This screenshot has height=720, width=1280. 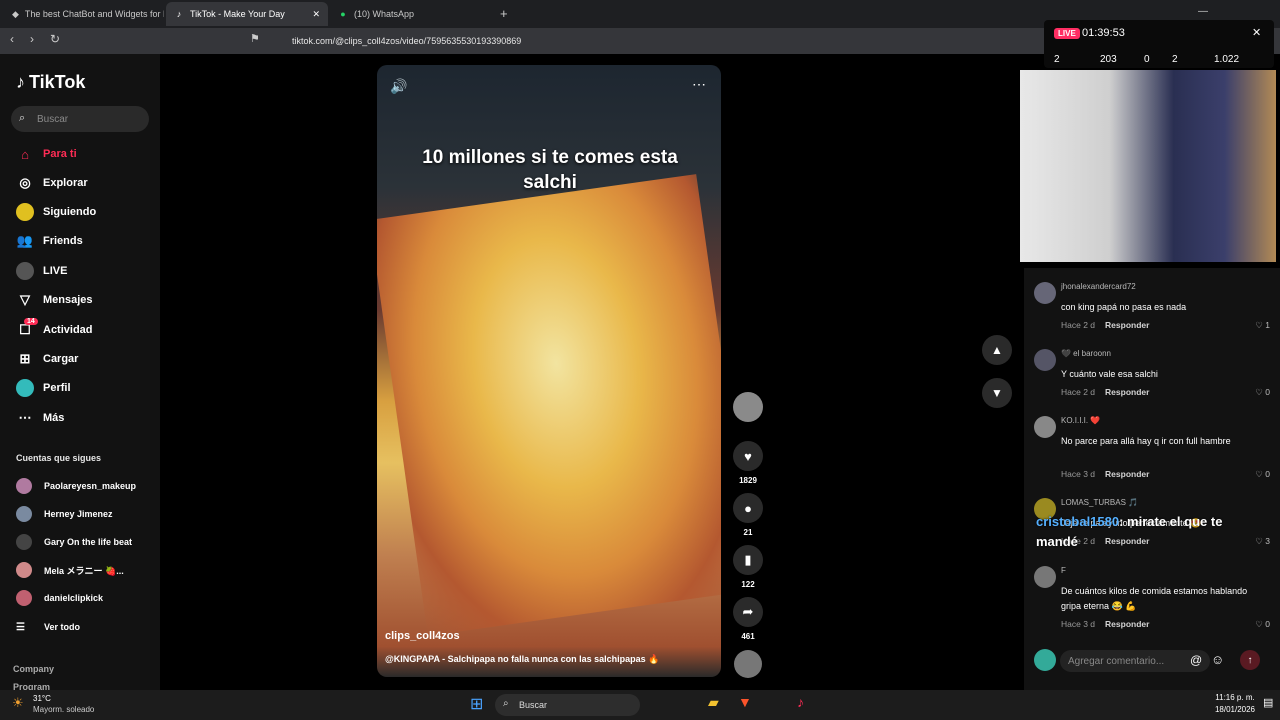 I want to click on tab-whatsapp: ● (10) WhatsApp, so click(x=410, y=14).